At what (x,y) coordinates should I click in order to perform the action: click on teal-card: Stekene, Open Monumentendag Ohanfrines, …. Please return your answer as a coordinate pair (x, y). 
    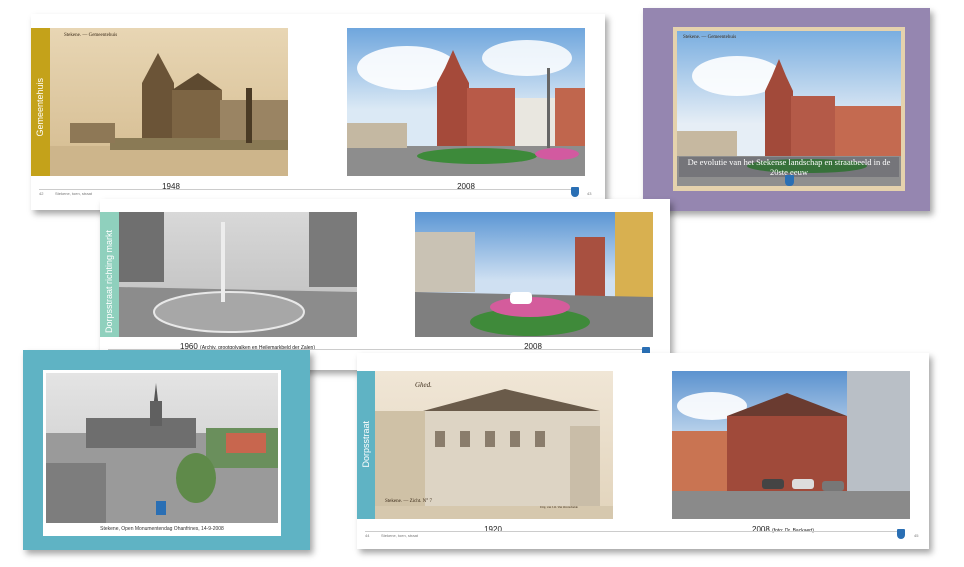
    Looking at the image, I should click on (166, 450).